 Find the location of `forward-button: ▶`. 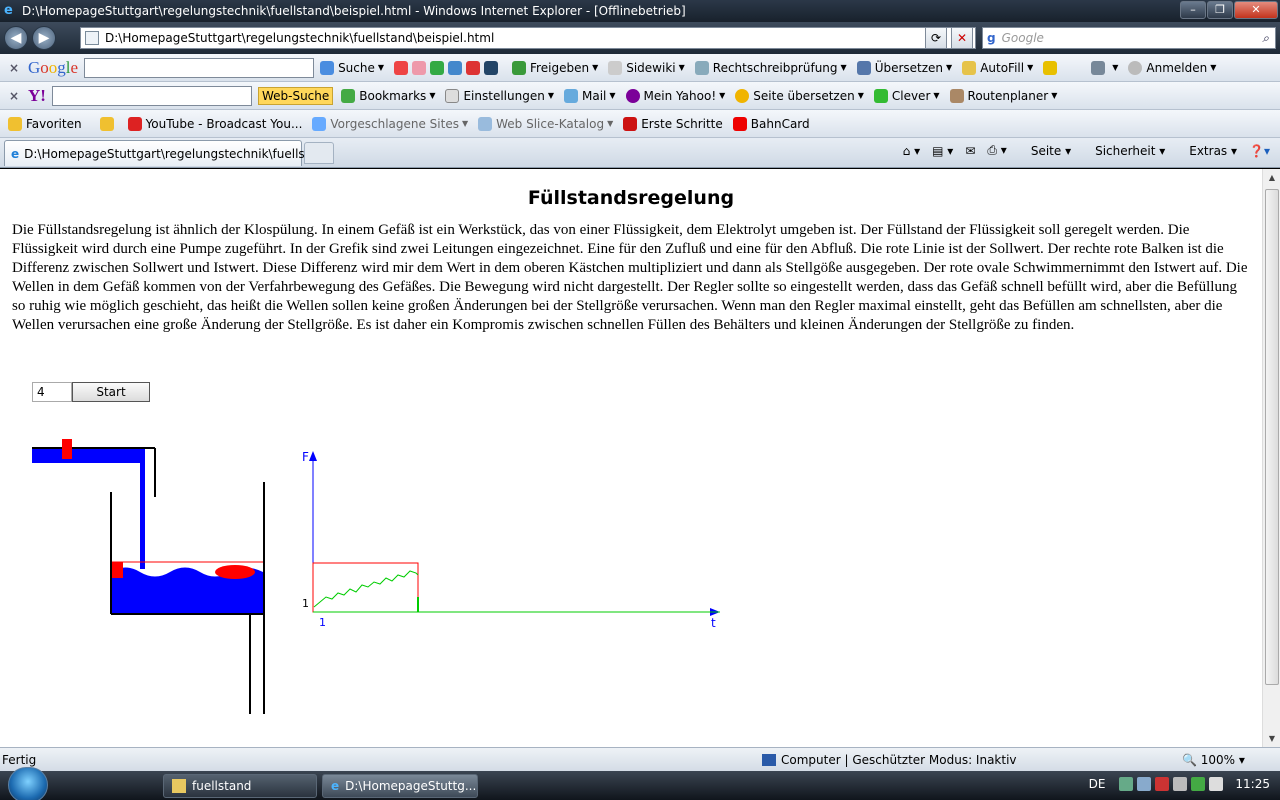

forward-button: ▶ is located at coordinates (44, 38).